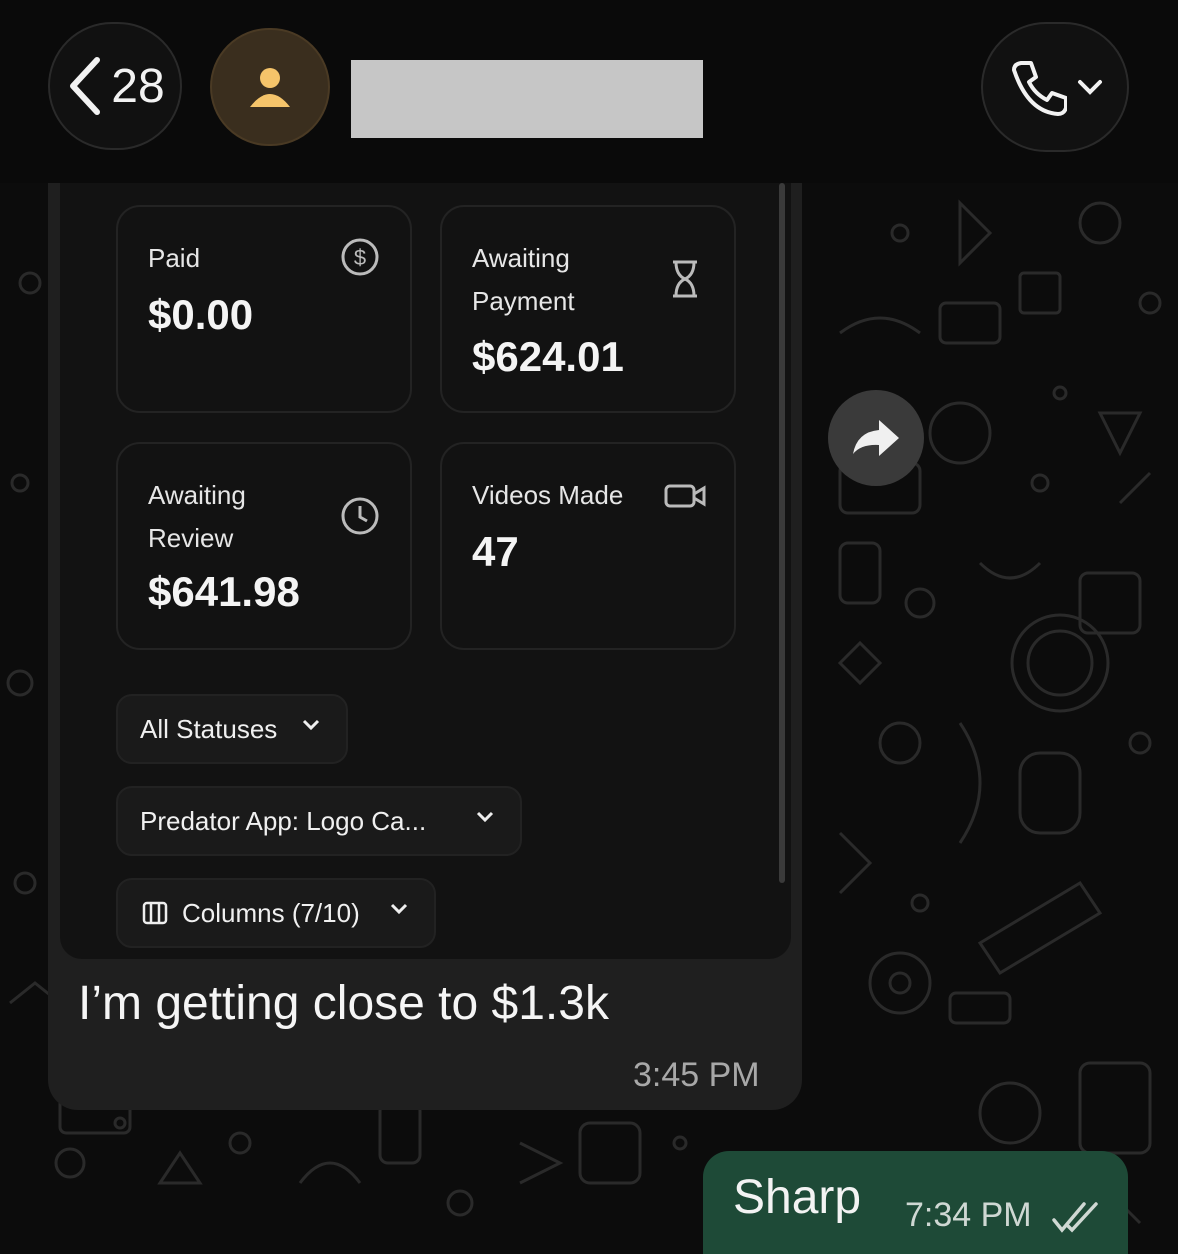 The image size is (1178, 1254). What do you see at coordinates (343, 1003) in the screenshot?
I see `incoming-message-text: I’m getting close to $1.3k` at bounding box center [343, 1003].